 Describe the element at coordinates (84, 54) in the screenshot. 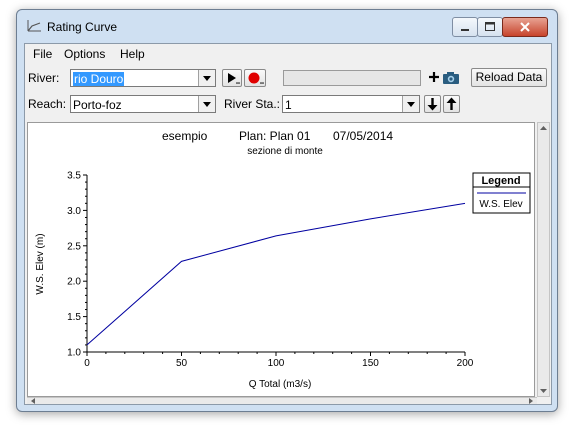

I see `menu-options: Options` at that location.